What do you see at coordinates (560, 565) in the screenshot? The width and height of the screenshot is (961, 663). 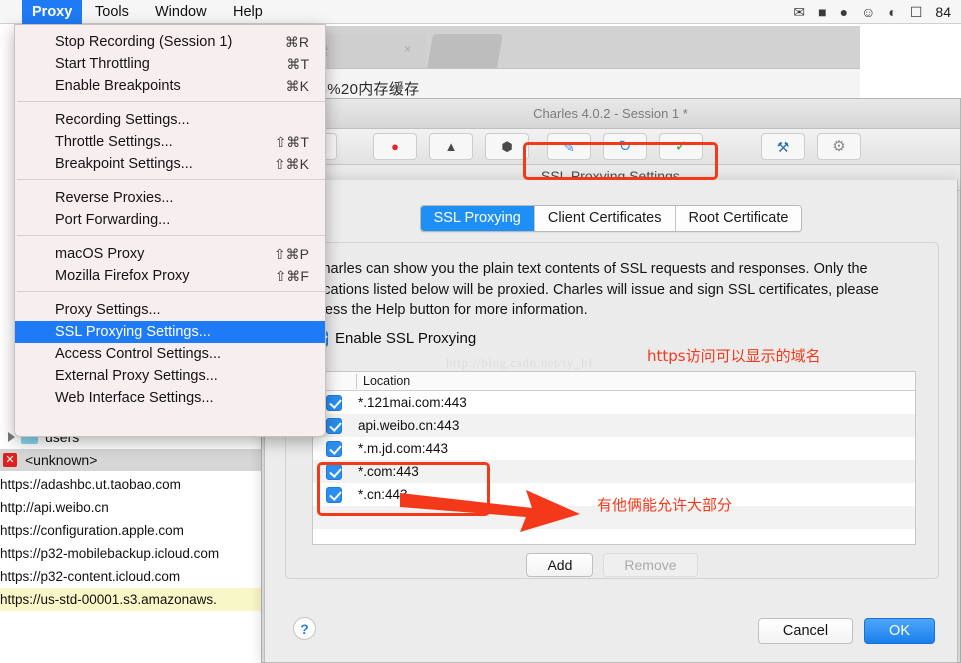 I see `add-button: Add` at bounding box center [560, 565].